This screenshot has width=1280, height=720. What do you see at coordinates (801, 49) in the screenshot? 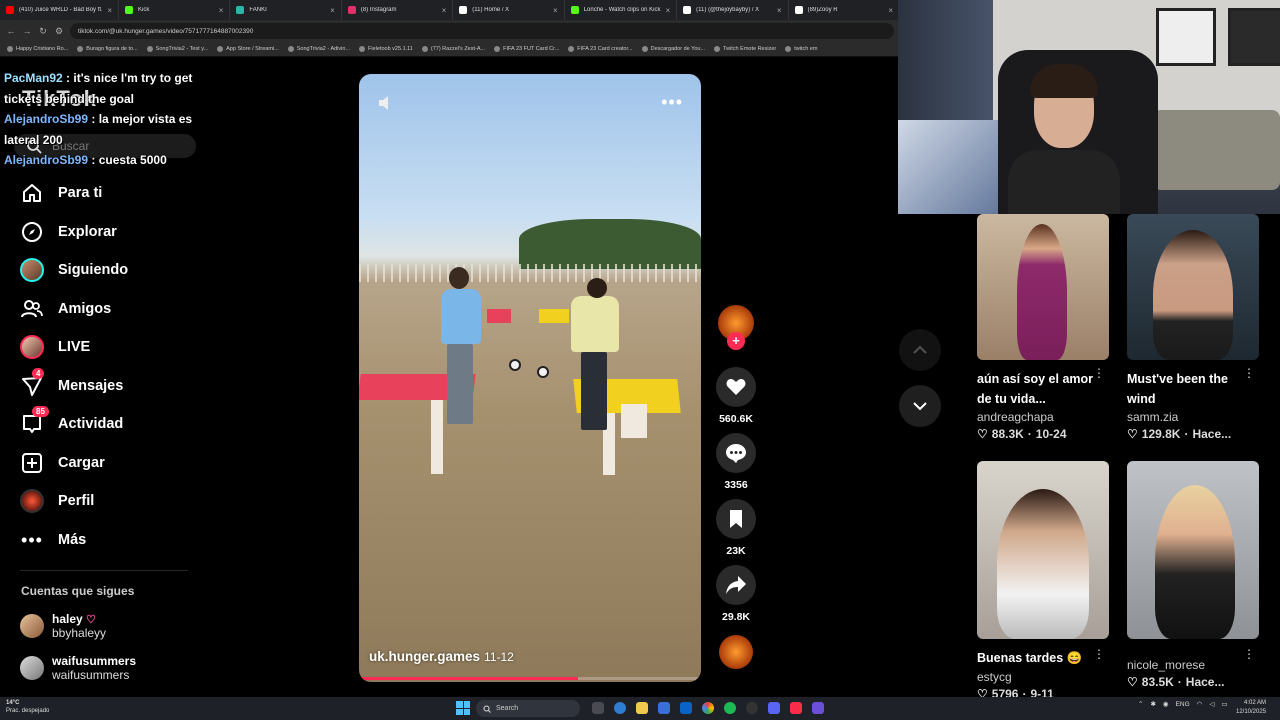
I see `bookmark-item: twitch em` at bounding box center [801, 49].